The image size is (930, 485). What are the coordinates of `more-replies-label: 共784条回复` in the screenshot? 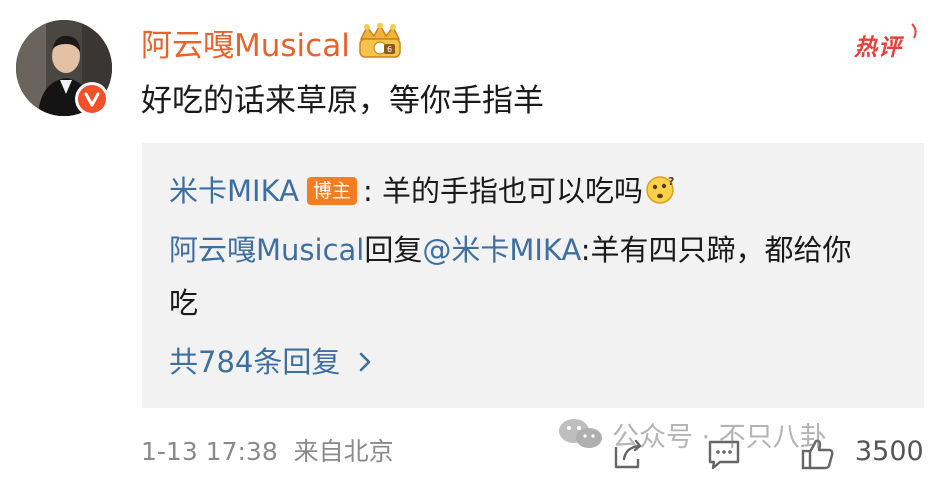 It's located at (255, 362).